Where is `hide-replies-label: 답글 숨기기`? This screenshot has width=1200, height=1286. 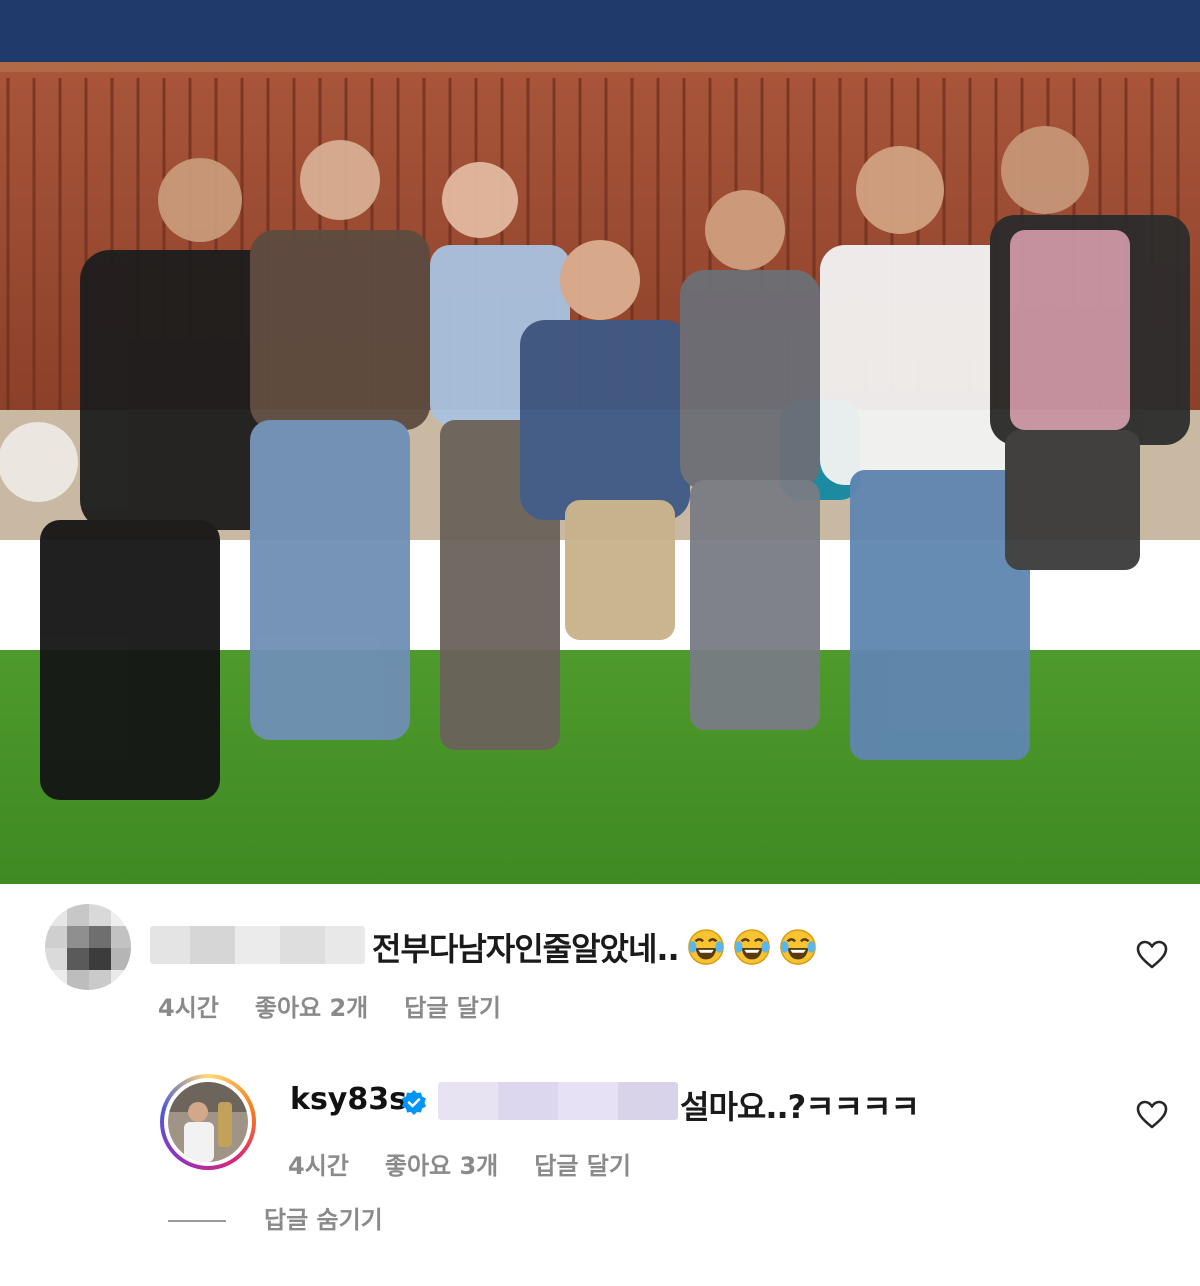
hide-replies-label: 답글 숨기기 is located at coordinates (323, 1220).